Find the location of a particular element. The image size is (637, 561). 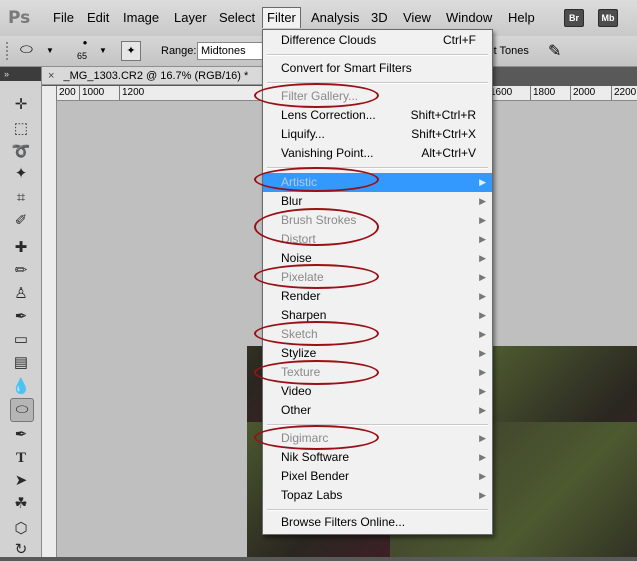

move-tool-icon: ✛ is located at coordinates (21, 105).